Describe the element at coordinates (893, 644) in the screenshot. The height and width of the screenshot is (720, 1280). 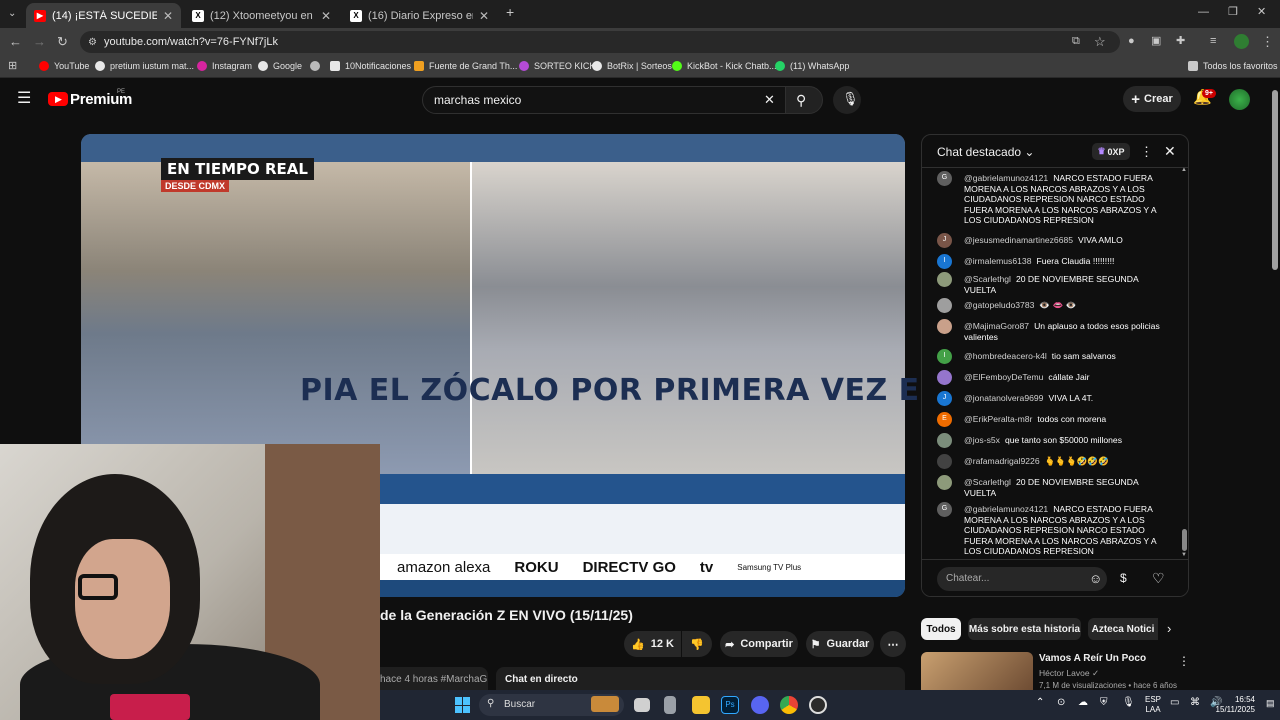
I see `more-actions-button: ⋯` at that location.